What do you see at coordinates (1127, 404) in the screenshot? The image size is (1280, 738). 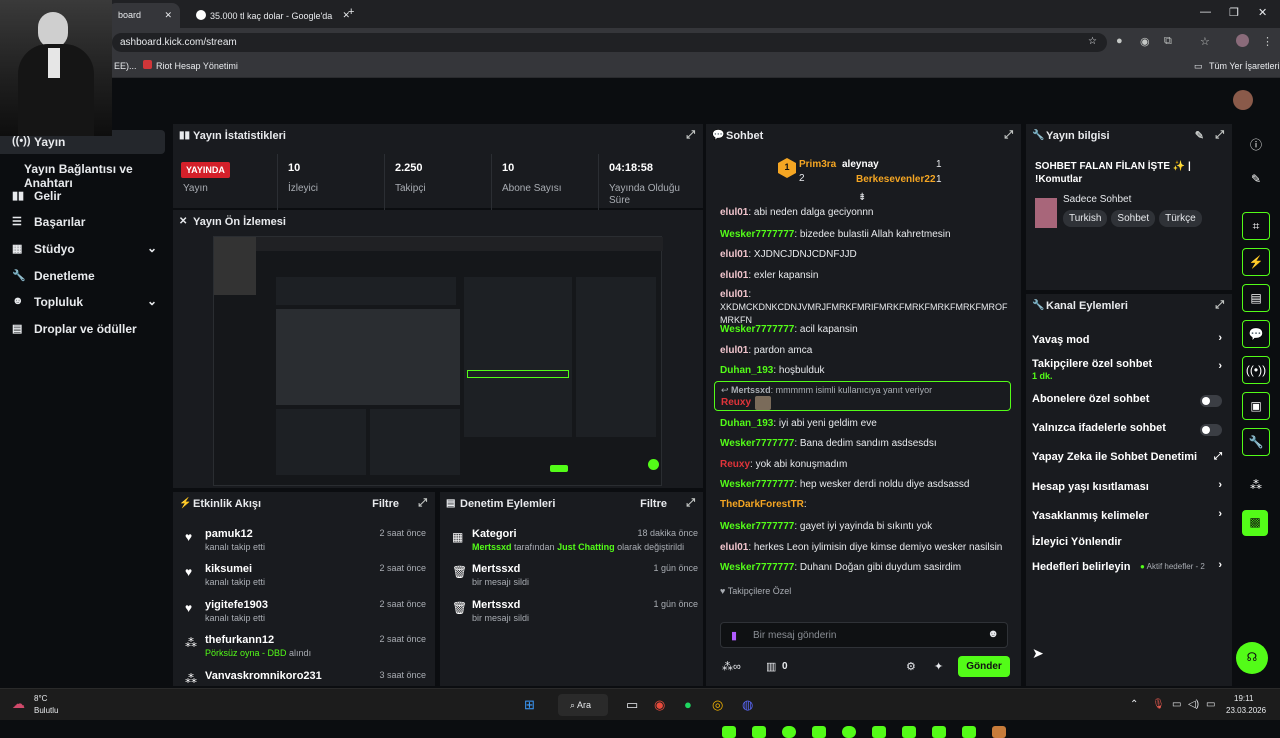 I see `action-subscribers-only: Abonelere özel sohbet` at bounding box center [1127, 404].